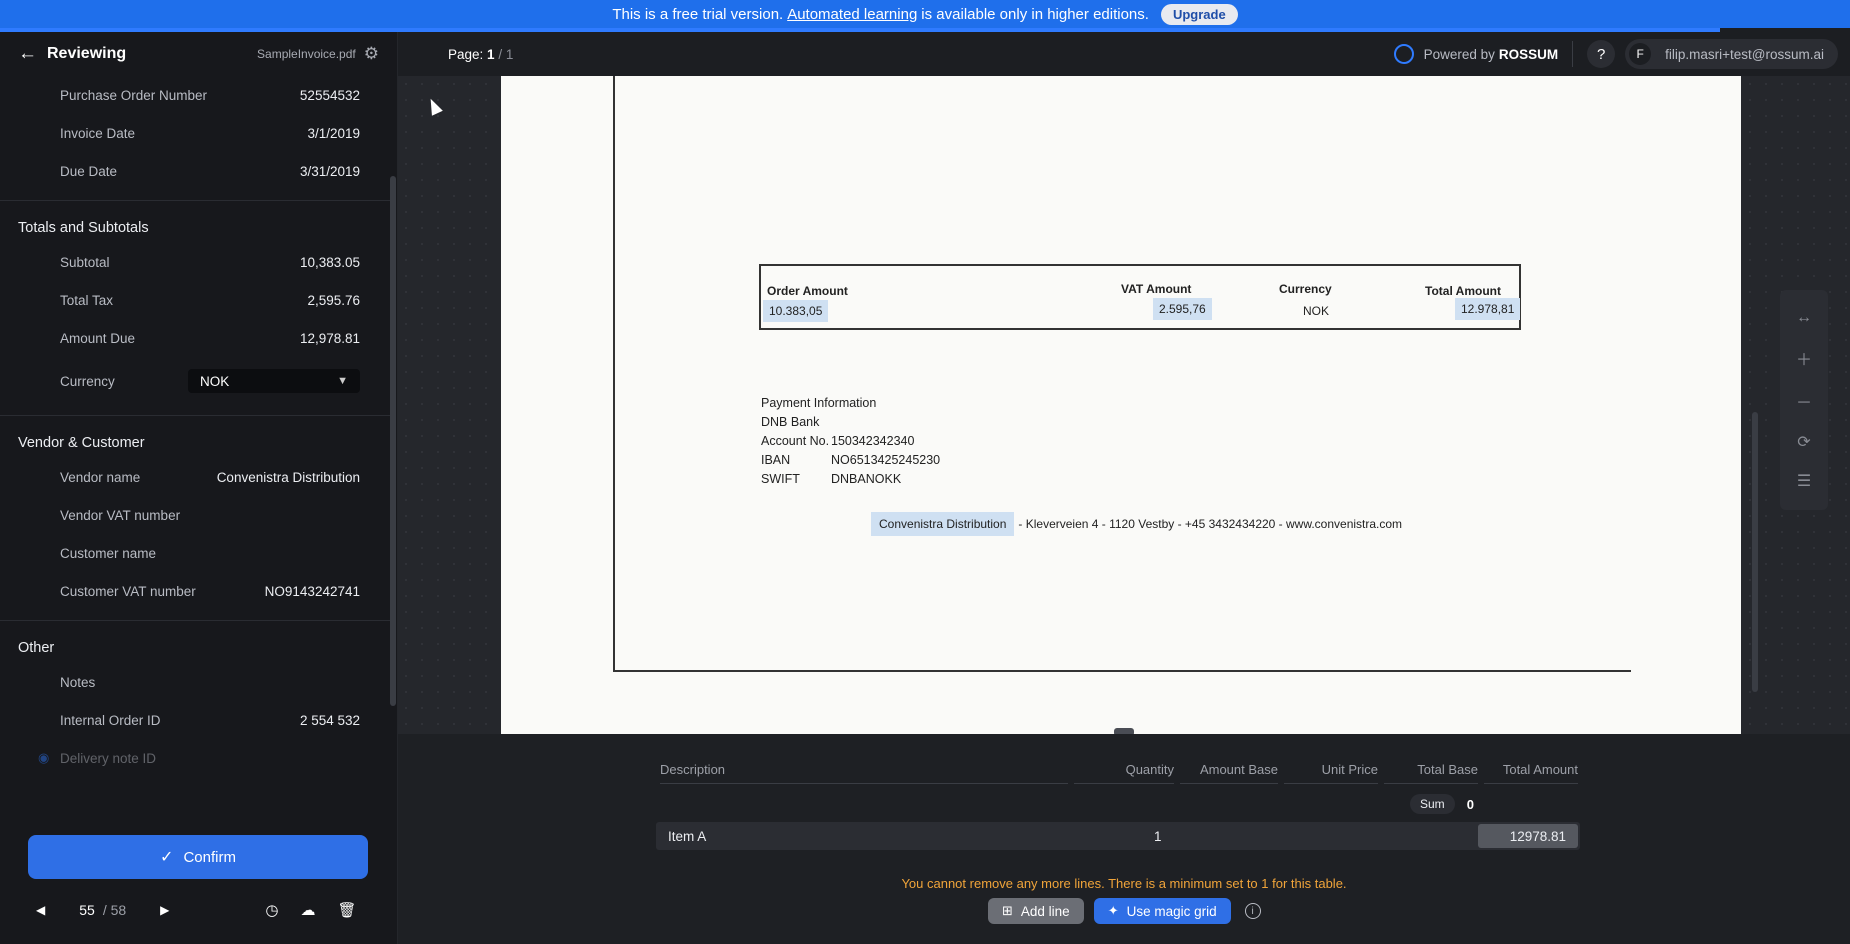  I want to click on next-document-icon: ▶, so click(164, 910).